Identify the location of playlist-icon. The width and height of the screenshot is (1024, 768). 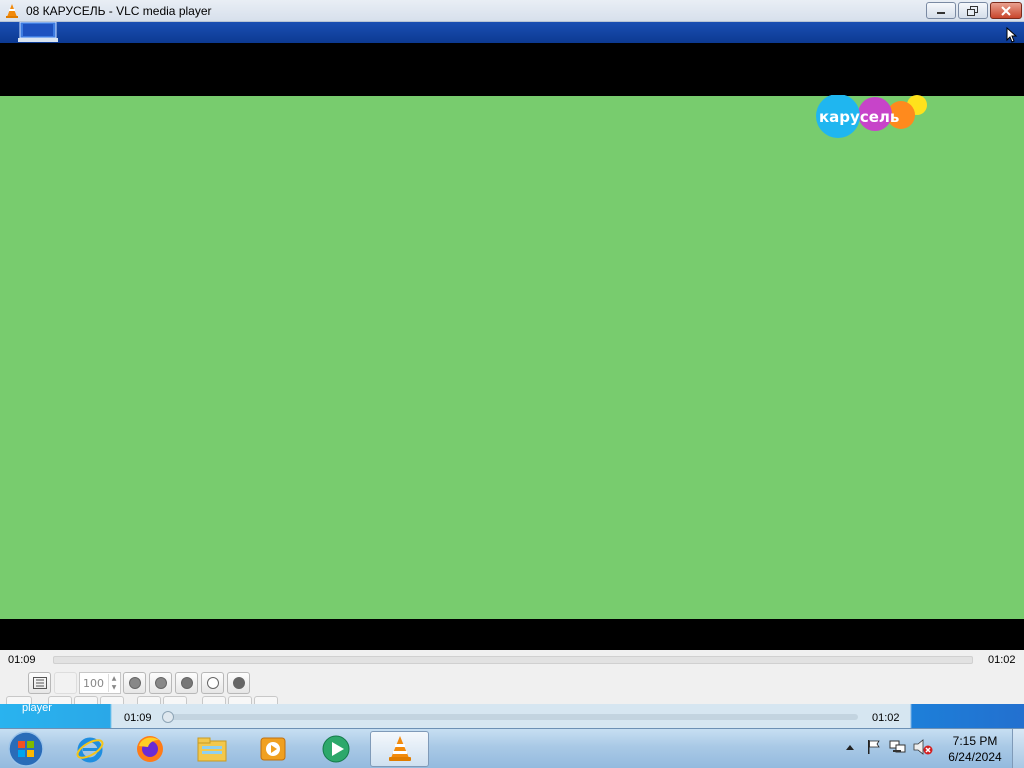
(39, 683).